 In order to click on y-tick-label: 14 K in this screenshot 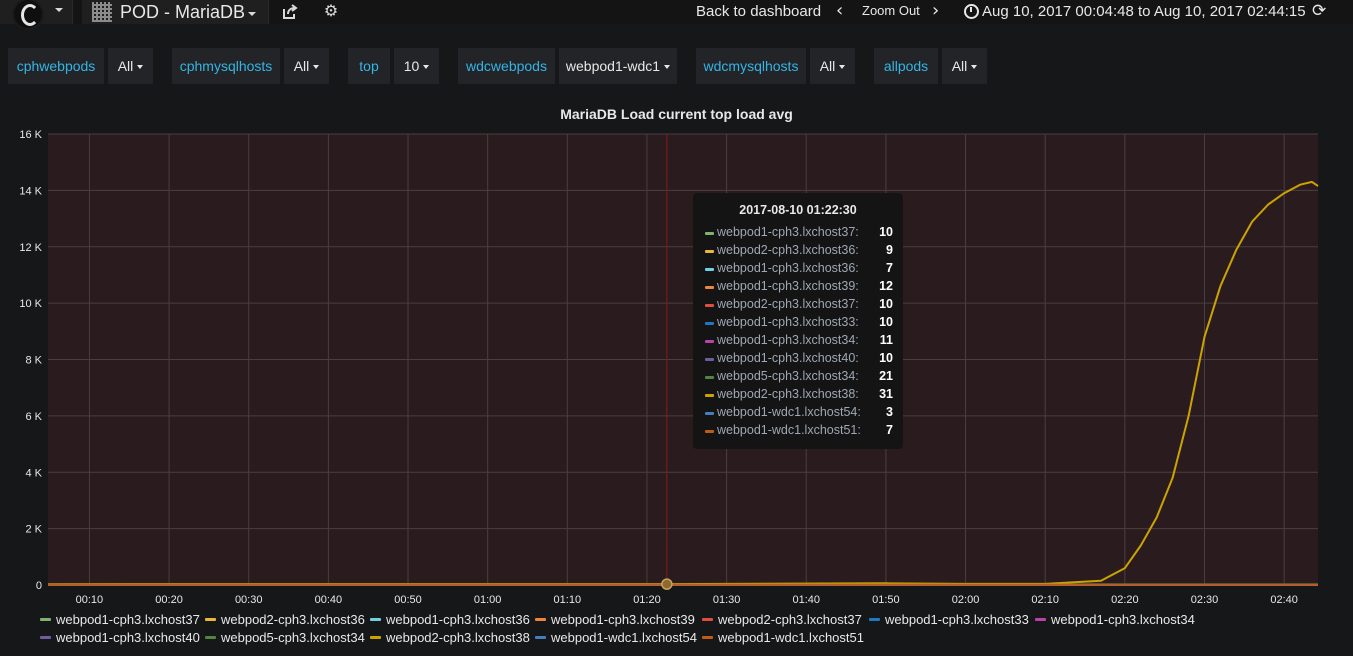, I will do `click(30, 191)`.